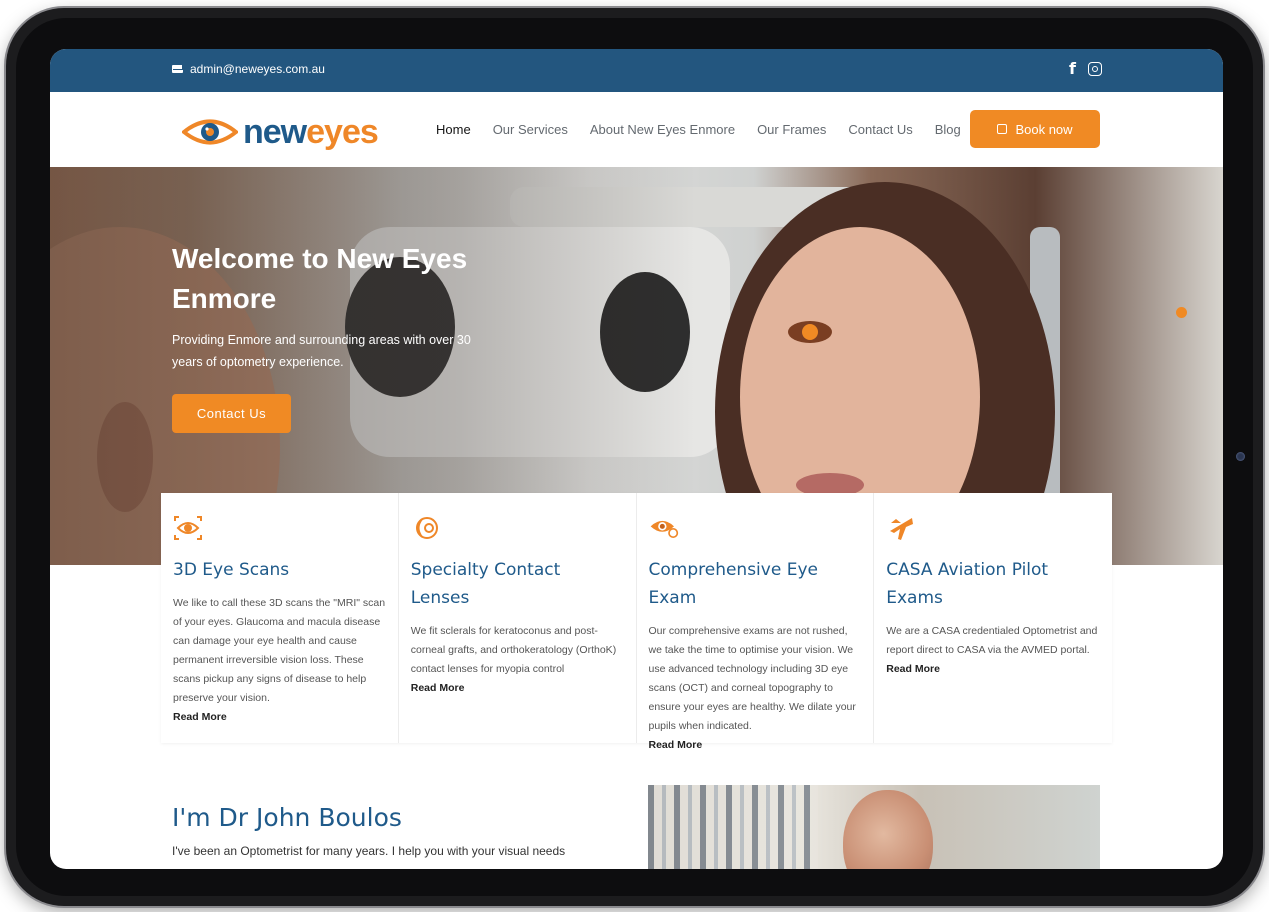  Describe the element at coordinates (791, 129) in the screenshot. I see `nav-item-our-frames: Our Frames` at that location.